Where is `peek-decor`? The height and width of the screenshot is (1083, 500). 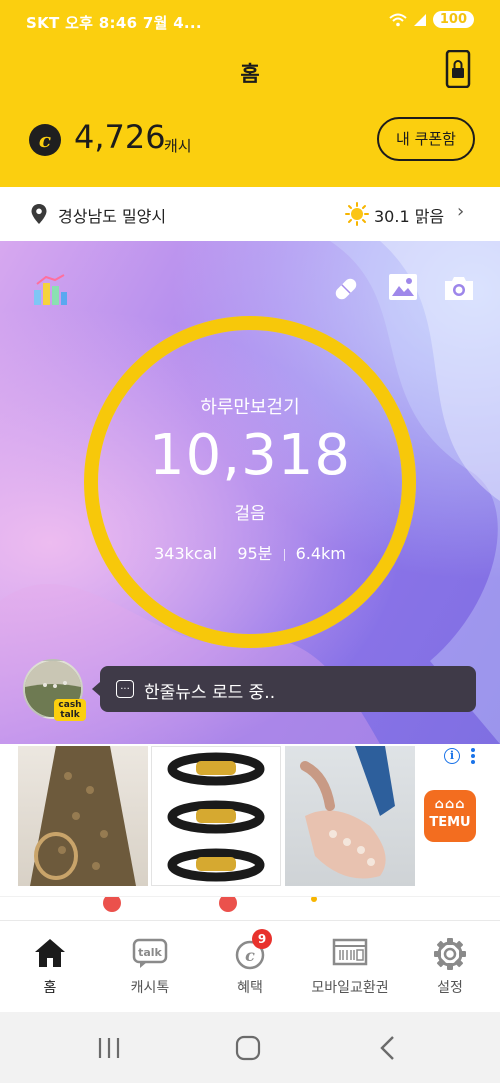 peek-decor is located at coordinates (210, 903).